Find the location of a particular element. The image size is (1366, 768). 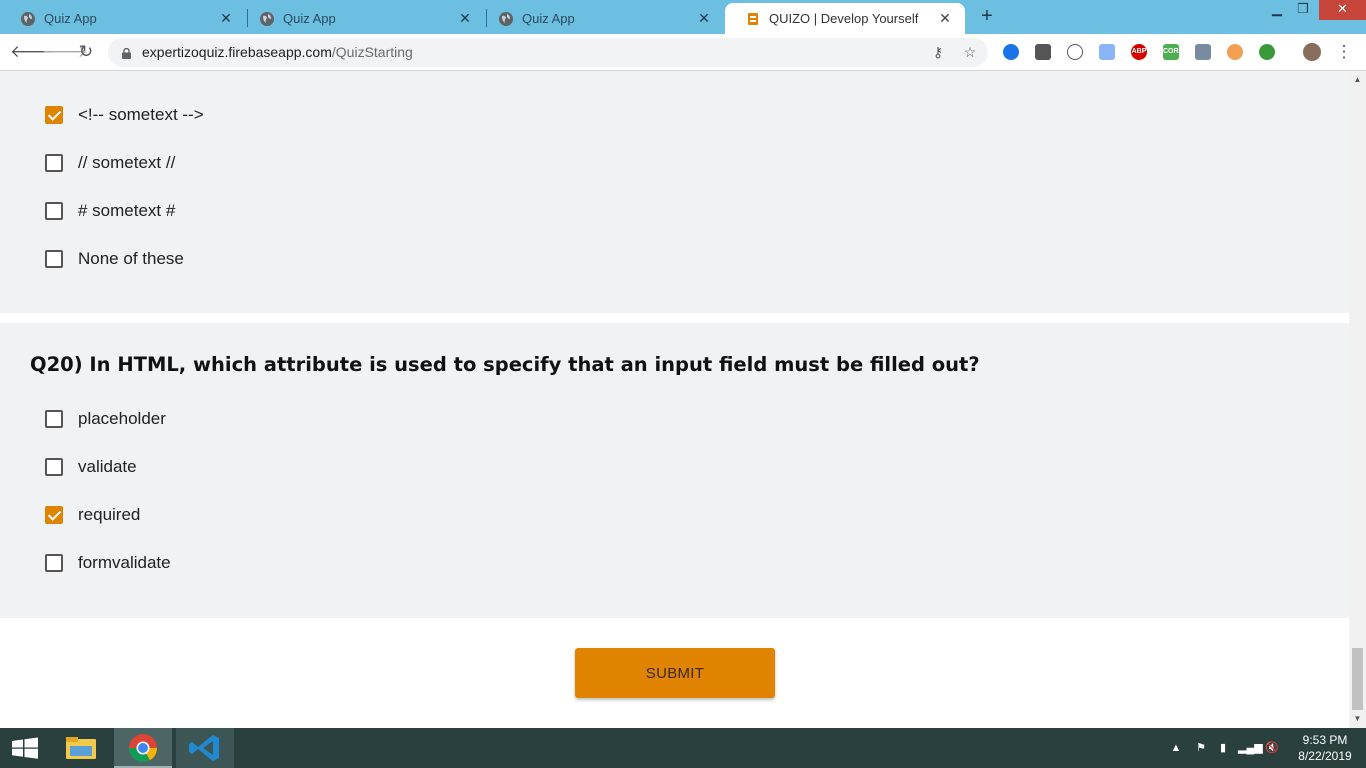

clock-date: 8/22/2019 is located at coordinates (1325, 756).